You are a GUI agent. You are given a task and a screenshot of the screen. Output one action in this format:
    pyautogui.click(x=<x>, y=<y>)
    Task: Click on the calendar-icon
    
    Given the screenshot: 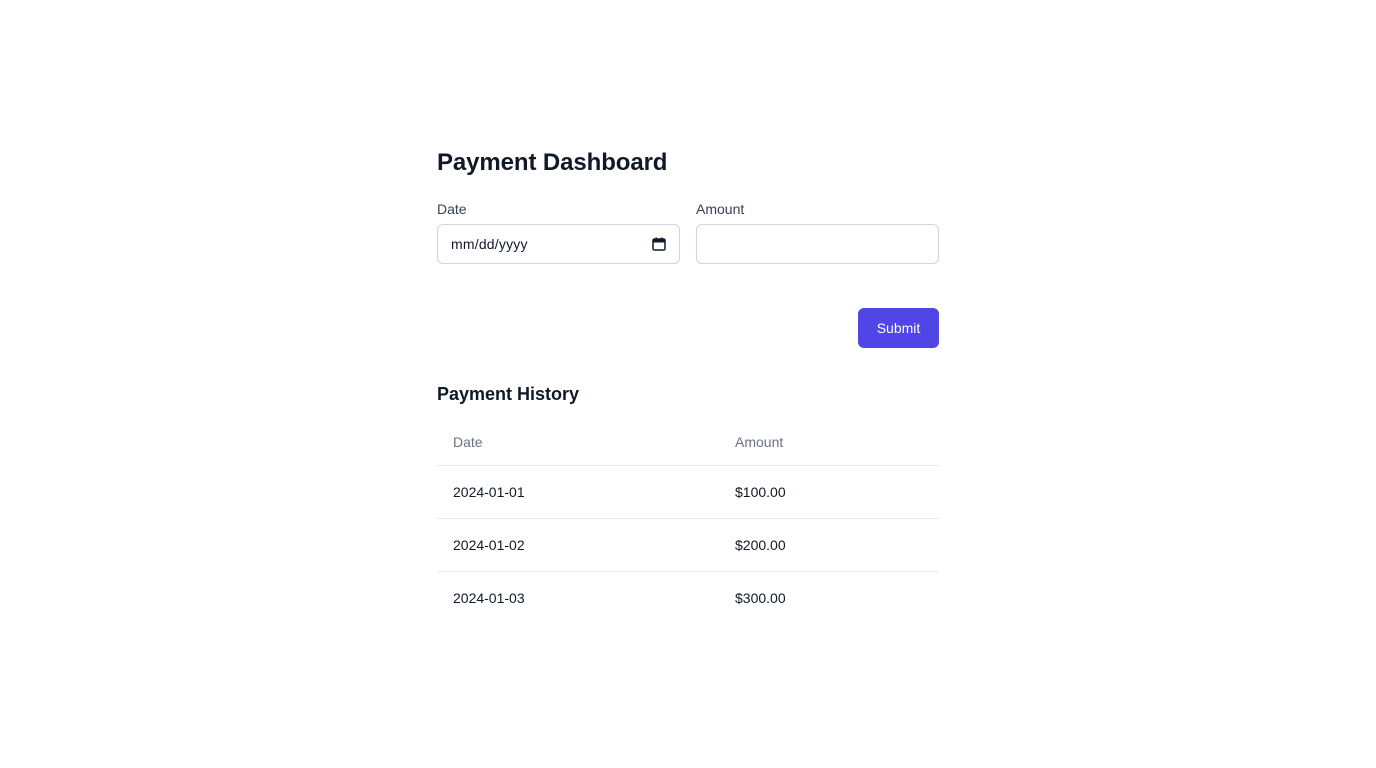 What is the action you would take?
    pyautogui.click(x=659, y=244)
    